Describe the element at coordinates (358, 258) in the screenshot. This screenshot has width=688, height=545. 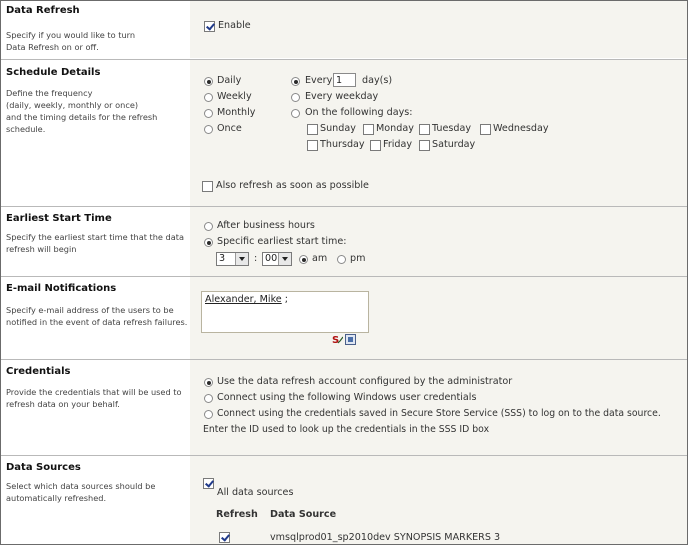
I see `pm-label: pm` at that location.